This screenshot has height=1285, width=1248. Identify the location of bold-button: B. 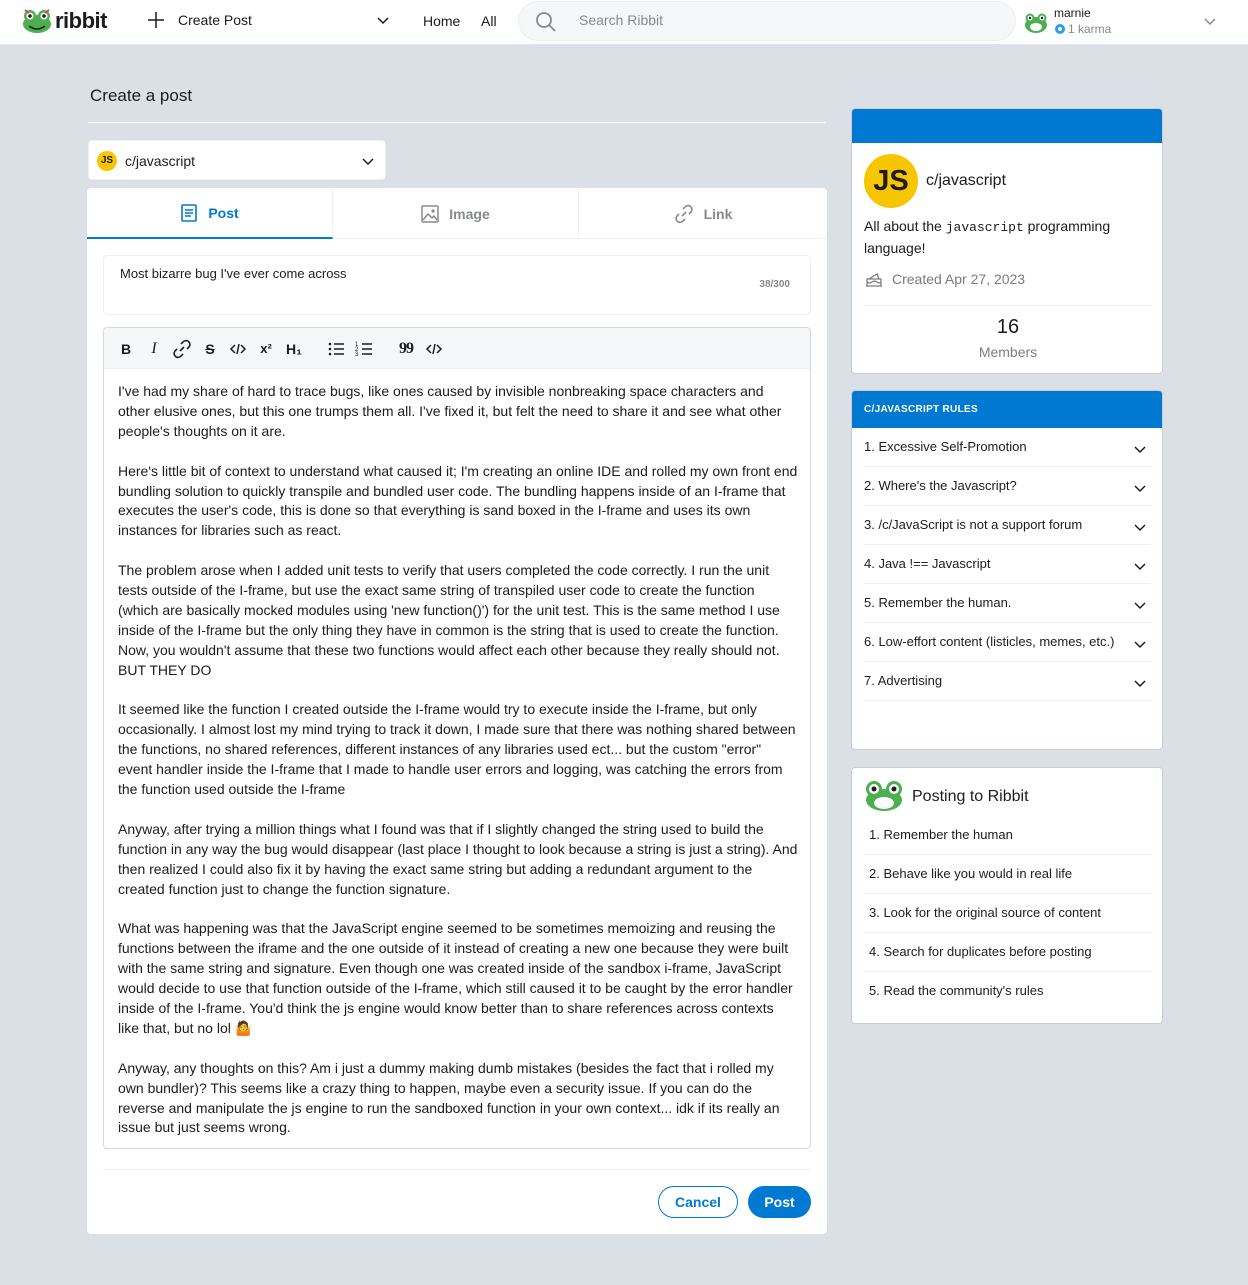
(126, 349).